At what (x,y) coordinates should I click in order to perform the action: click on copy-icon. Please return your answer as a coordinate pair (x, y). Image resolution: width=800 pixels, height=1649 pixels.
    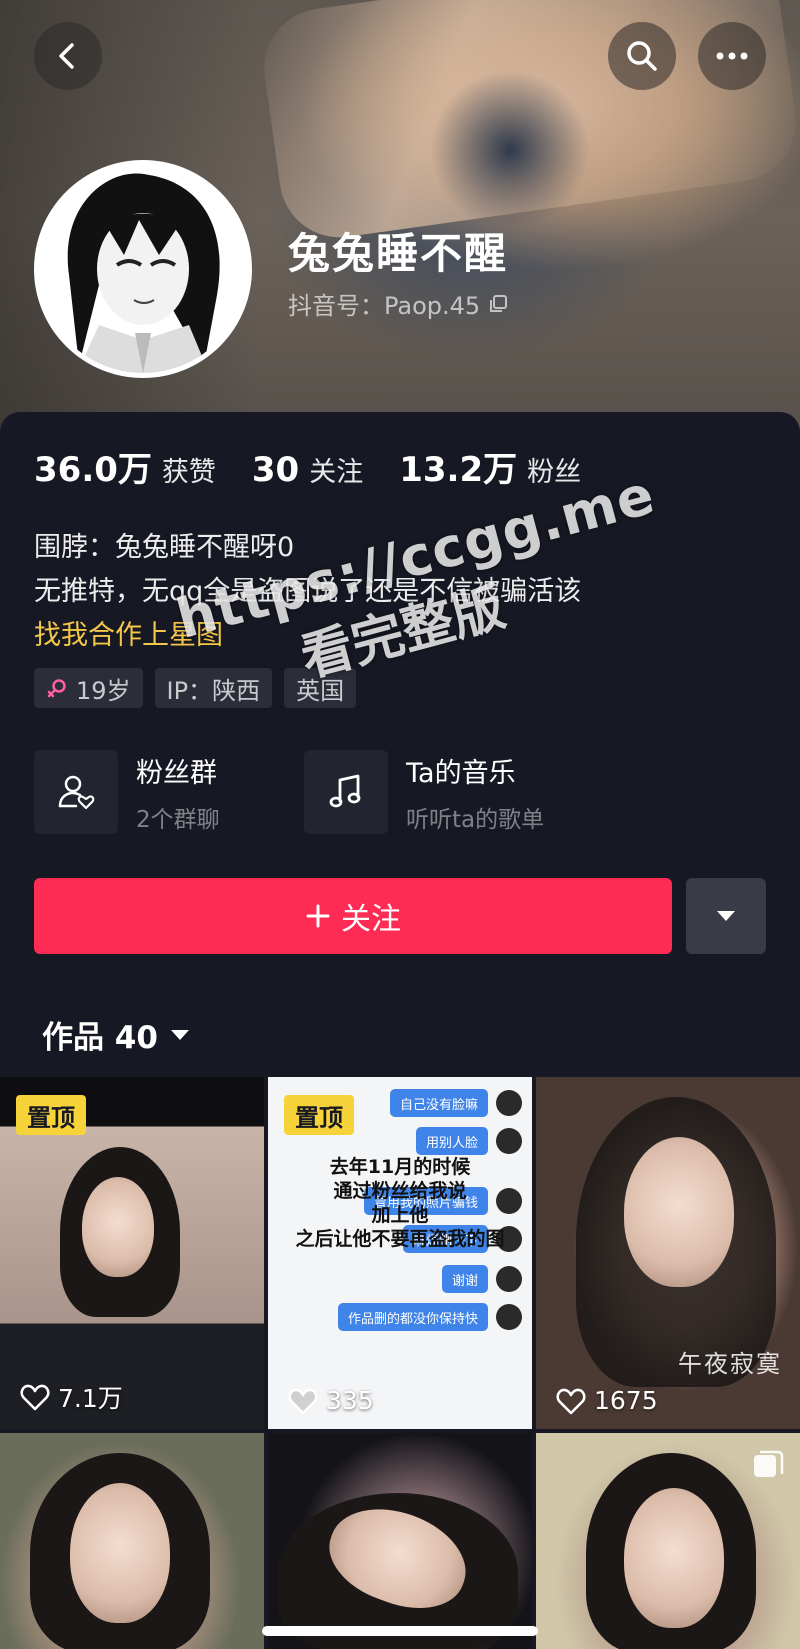
    Looking at the image, I should click on (498, 304).